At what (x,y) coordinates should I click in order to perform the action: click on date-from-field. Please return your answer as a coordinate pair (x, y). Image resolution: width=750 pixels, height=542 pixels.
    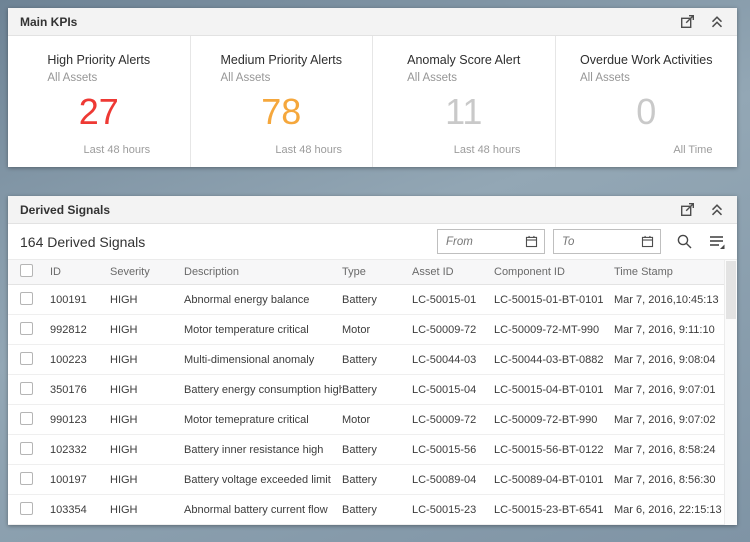
    Looking at the image, I should click on (491, 241).